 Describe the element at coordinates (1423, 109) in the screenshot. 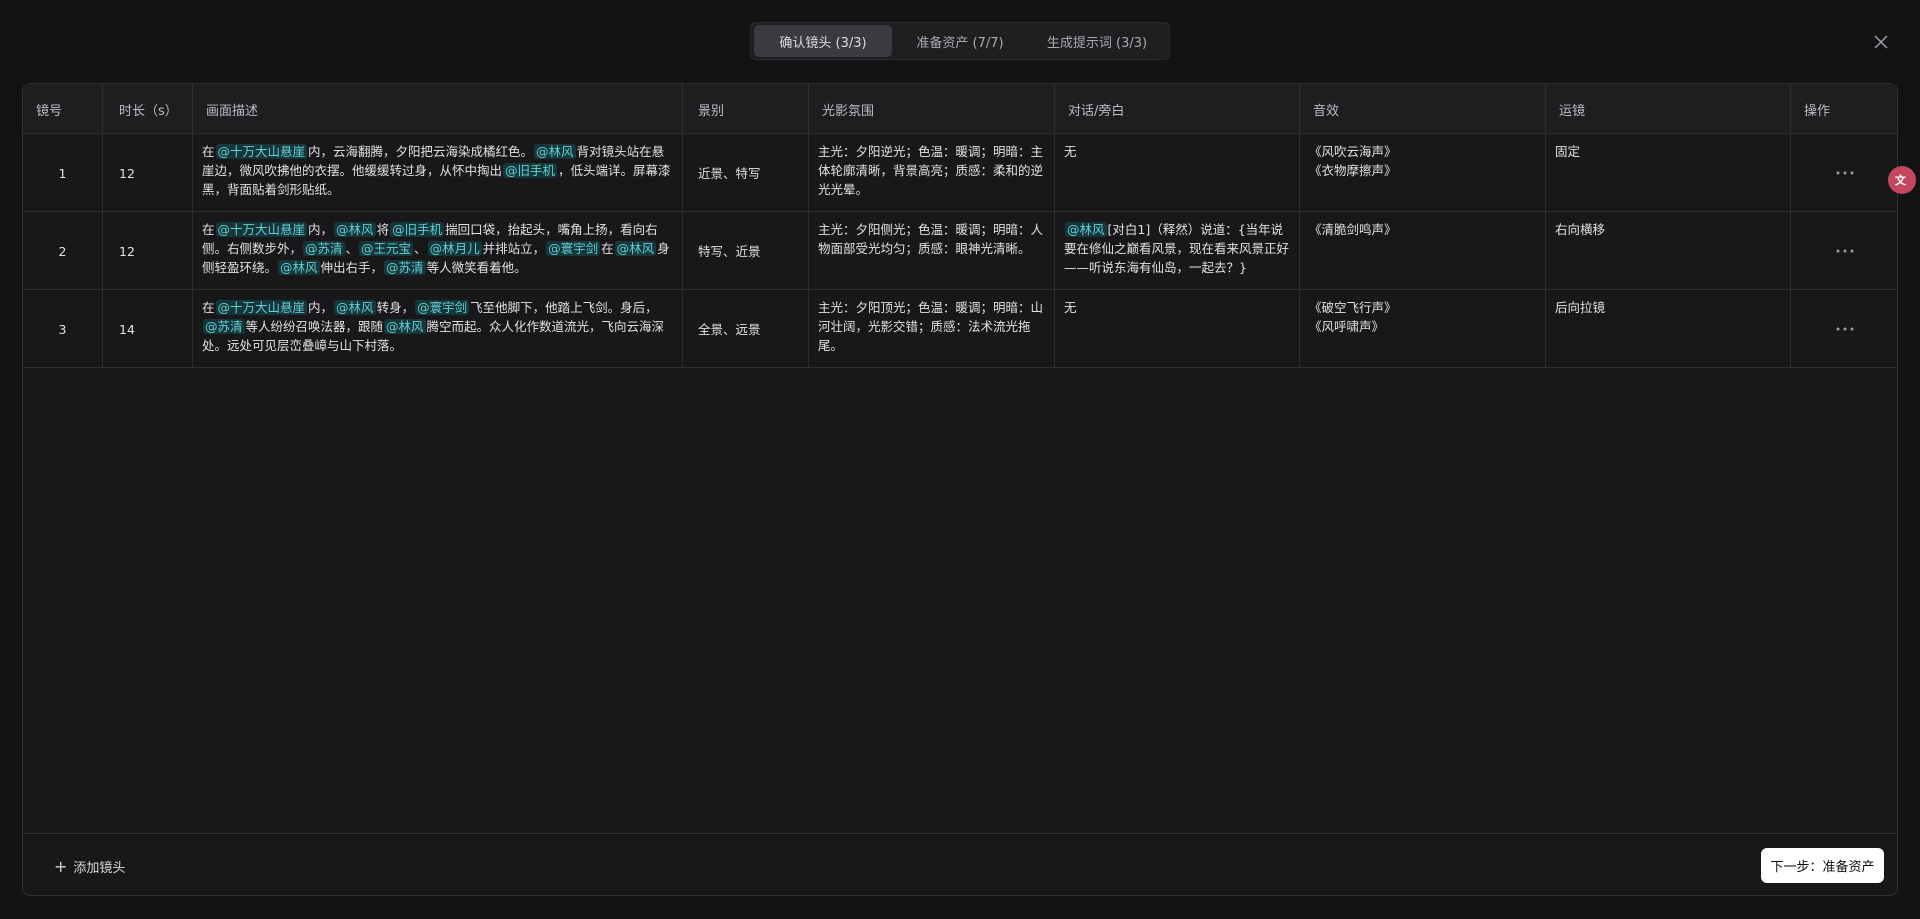

I see `column-header-sfx: 音效` at that location.